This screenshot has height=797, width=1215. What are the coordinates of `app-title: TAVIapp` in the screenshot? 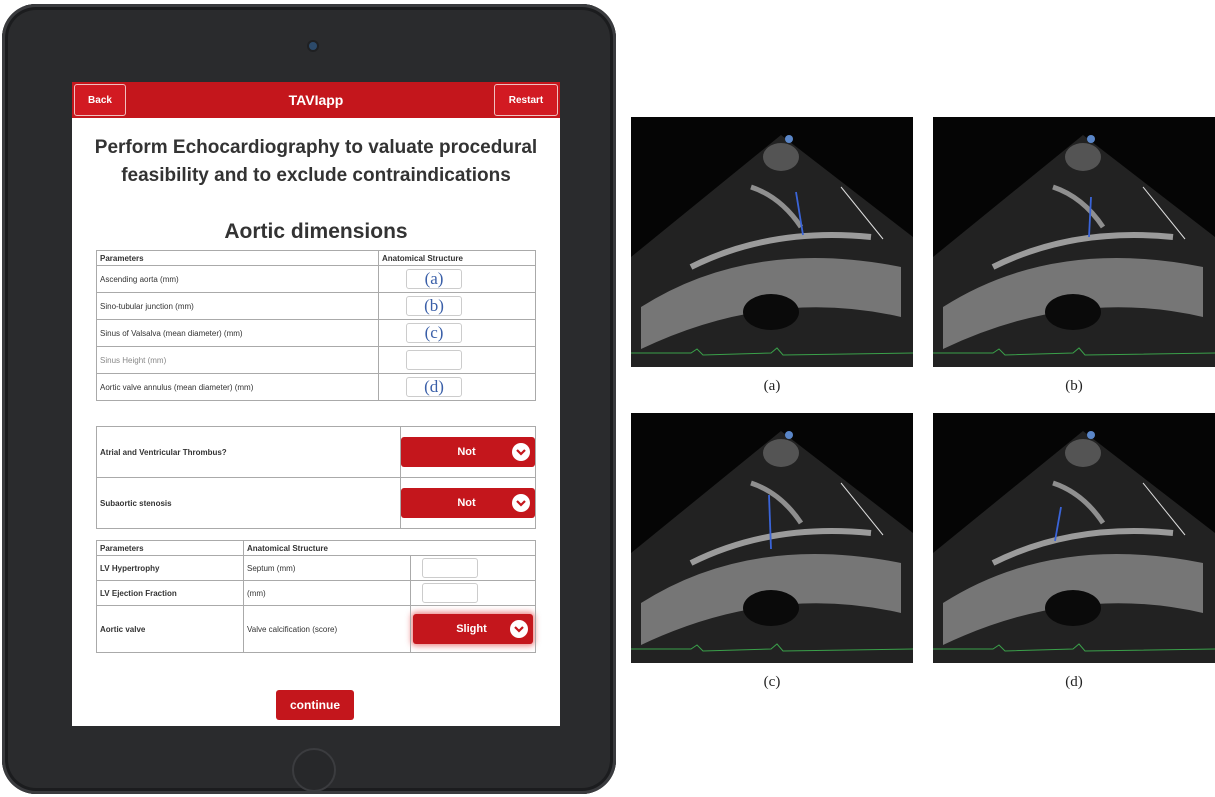 It's located at (316, 100).